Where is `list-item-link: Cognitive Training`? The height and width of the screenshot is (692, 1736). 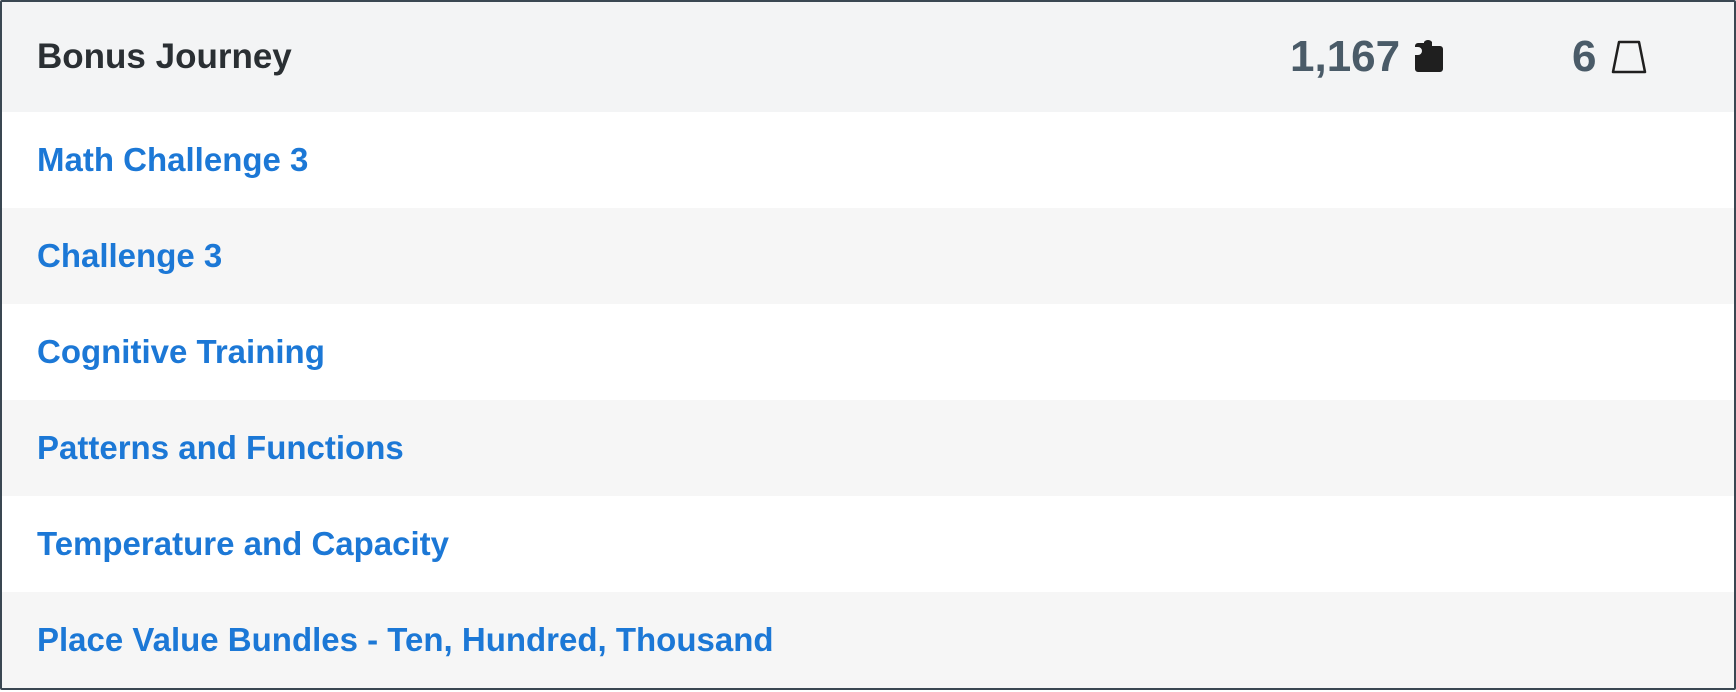 list-item-link: Cognitive Training is located at coordinates (181, 352).